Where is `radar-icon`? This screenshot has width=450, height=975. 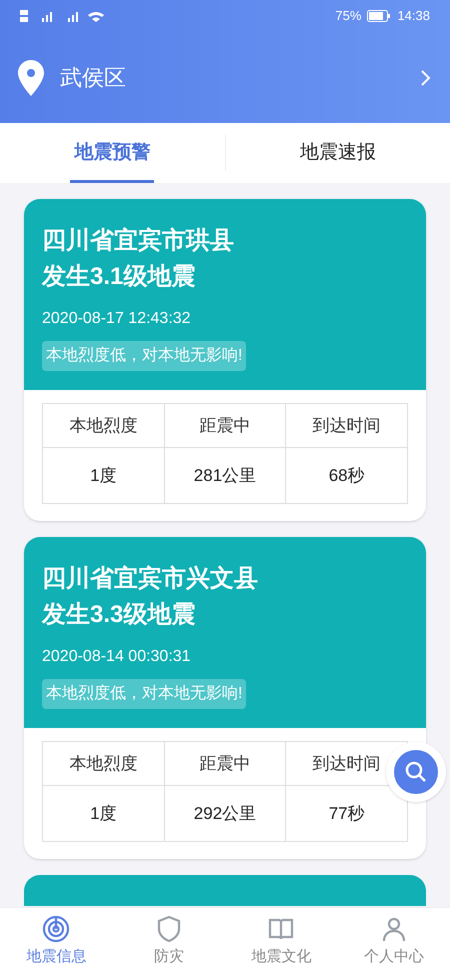 radar-icon is located at coordinates (56, 929).